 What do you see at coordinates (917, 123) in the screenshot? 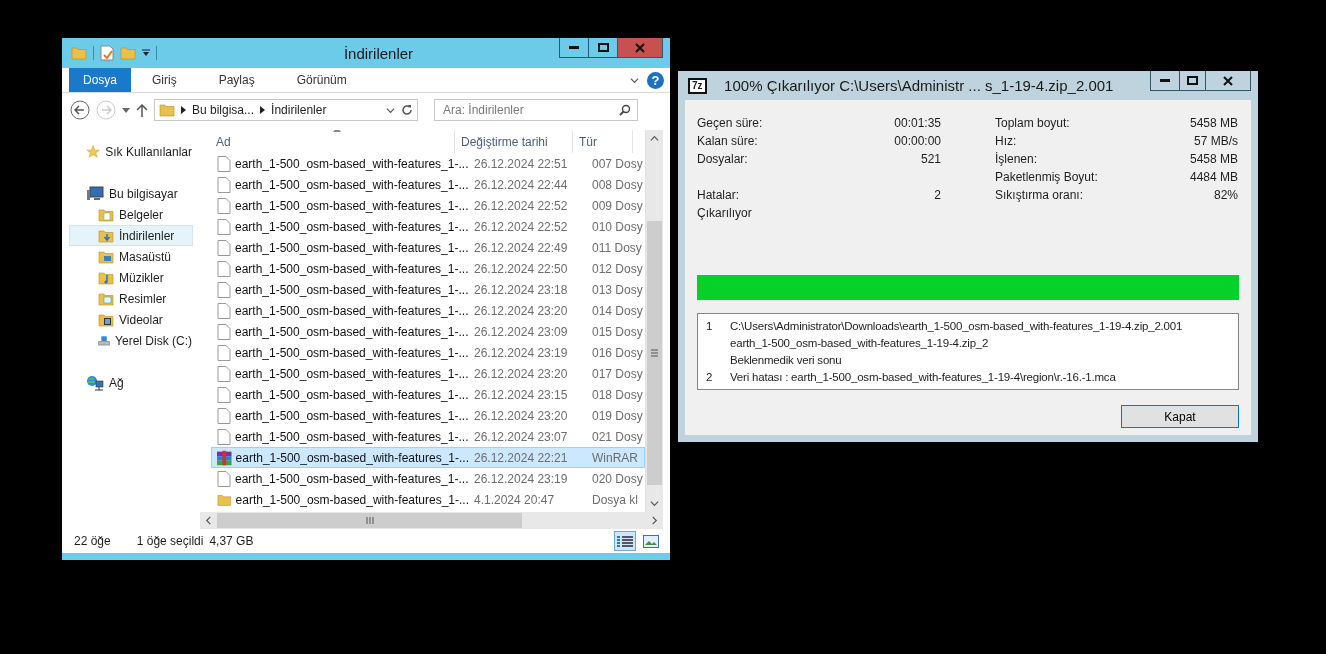
I see `stat-value: 00:01:35` at bounding box center [917, 123].